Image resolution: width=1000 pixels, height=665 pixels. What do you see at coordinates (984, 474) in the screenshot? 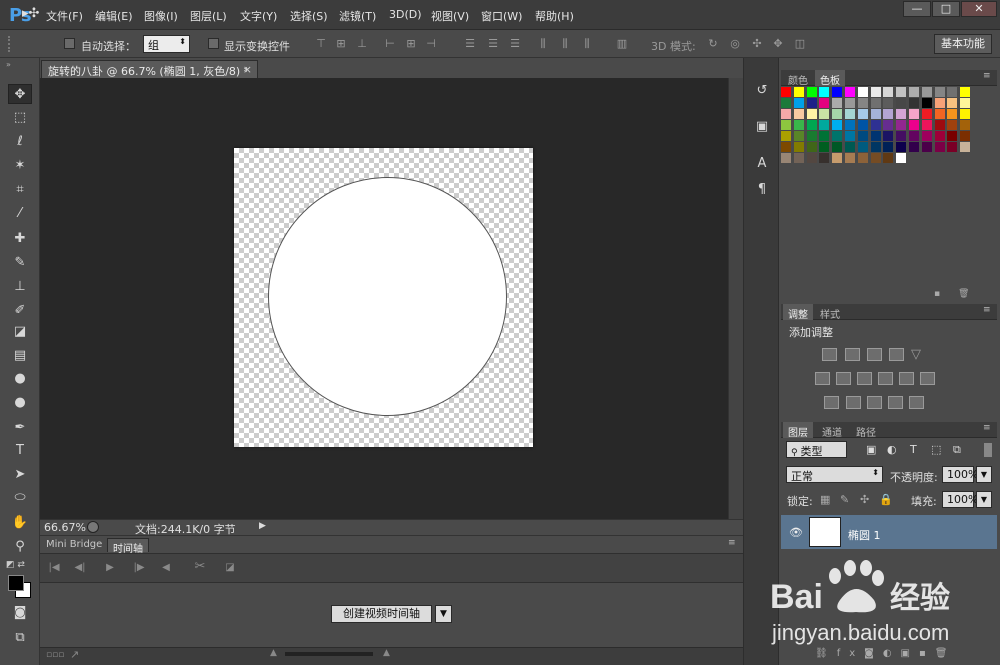
I see `chevron-down-icon: ▼` at bounding box center [984, 474].